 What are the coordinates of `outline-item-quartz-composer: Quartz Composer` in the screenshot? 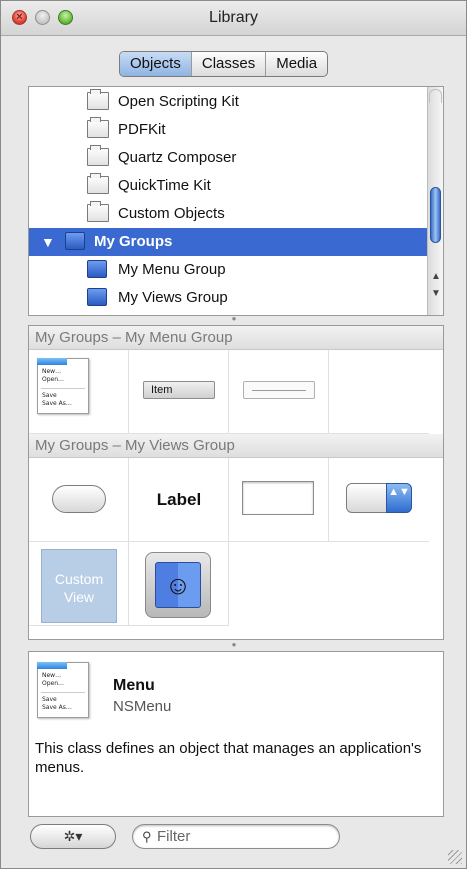 It's located at (228, 158).